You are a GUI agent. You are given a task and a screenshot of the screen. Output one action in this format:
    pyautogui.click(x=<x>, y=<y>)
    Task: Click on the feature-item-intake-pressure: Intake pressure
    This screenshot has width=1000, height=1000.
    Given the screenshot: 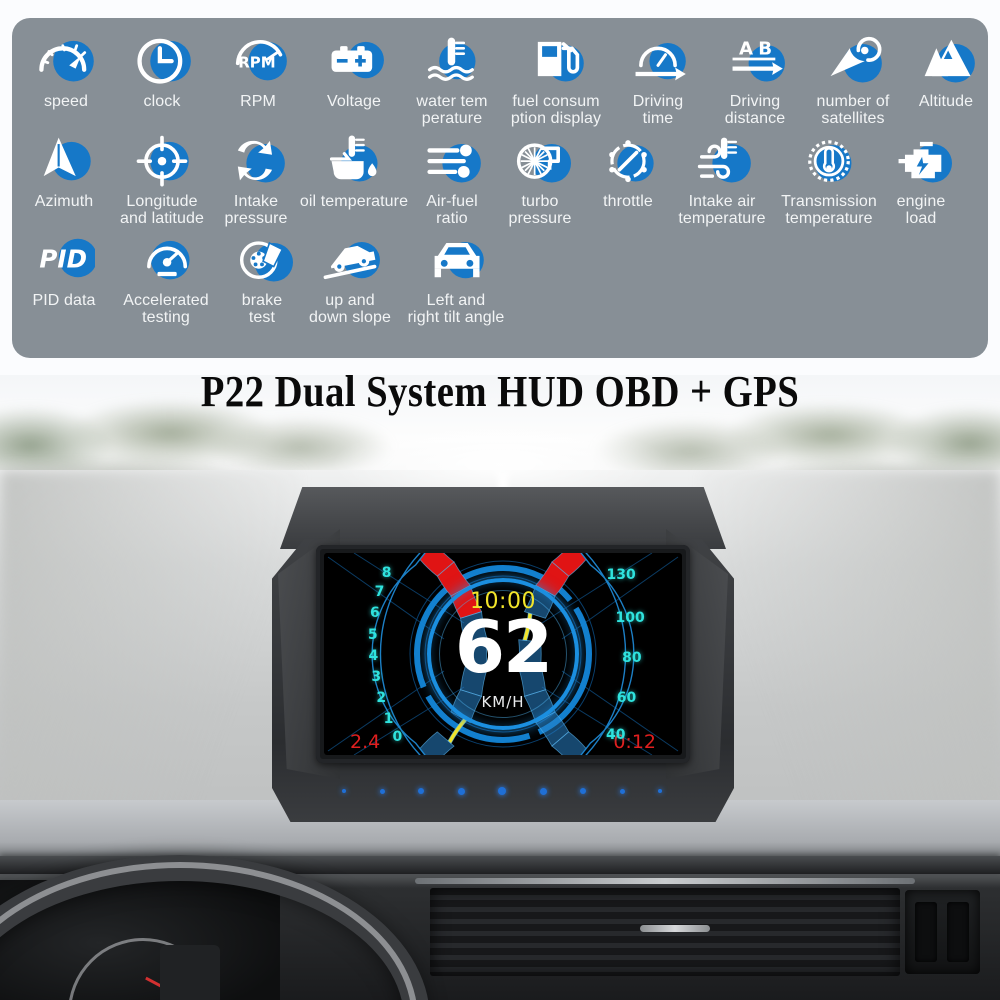 What is the action you would take?
    pyautogui.click(x=256, y=178)
    